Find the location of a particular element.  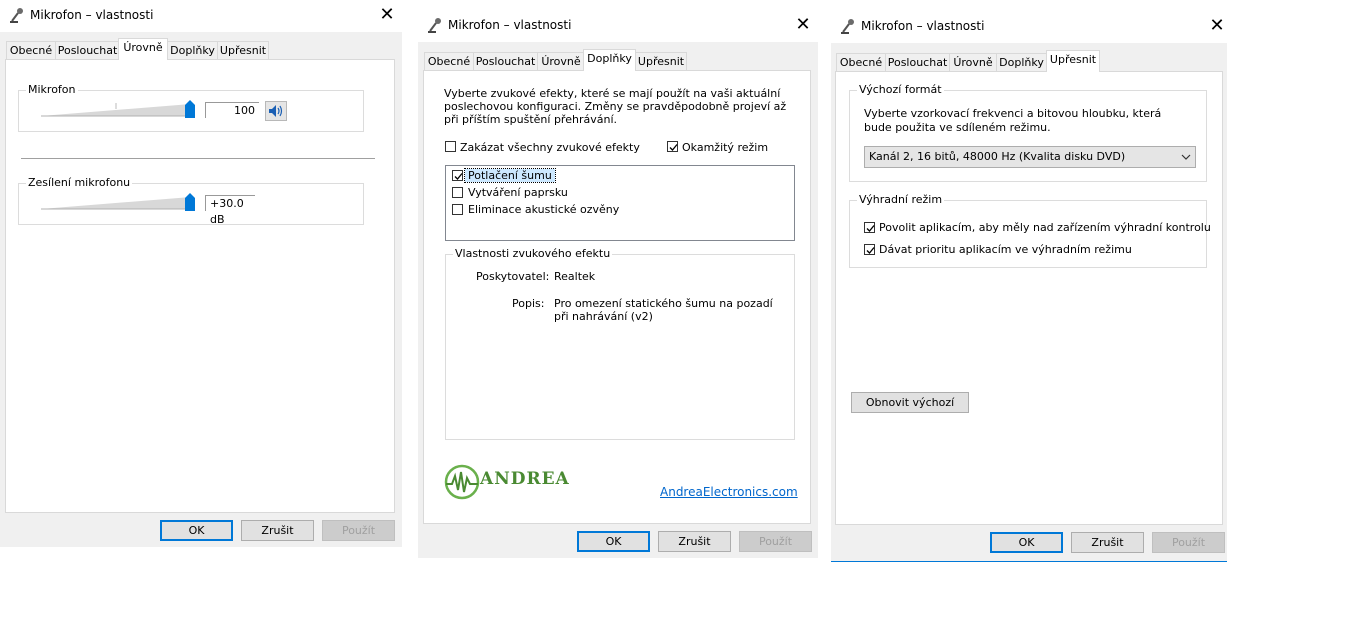

exclusive-priority-checkbox is located at coordinates (869, 249).